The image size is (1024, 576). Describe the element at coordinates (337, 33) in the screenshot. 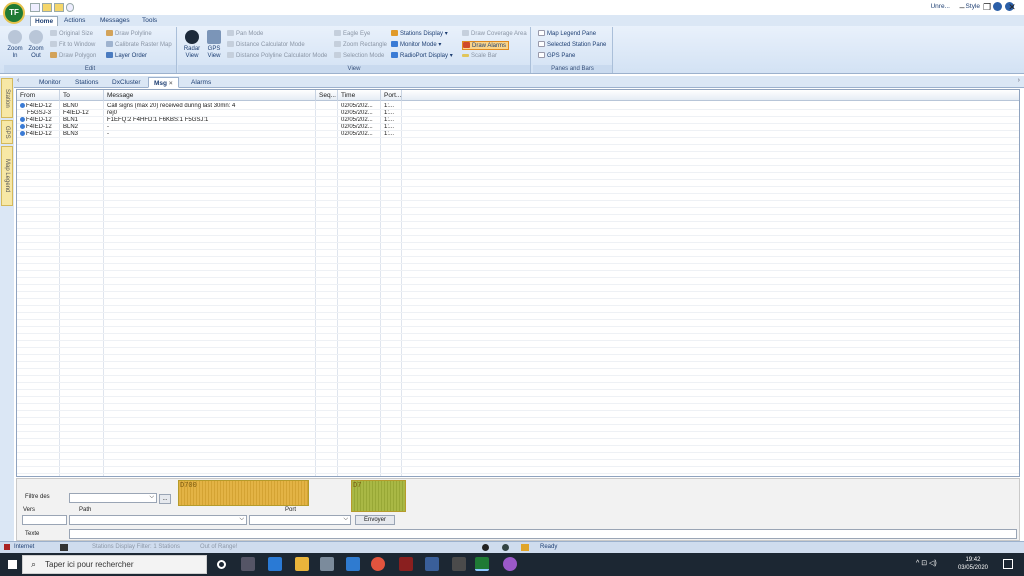

I see `eagle-eye-icon` at that location.